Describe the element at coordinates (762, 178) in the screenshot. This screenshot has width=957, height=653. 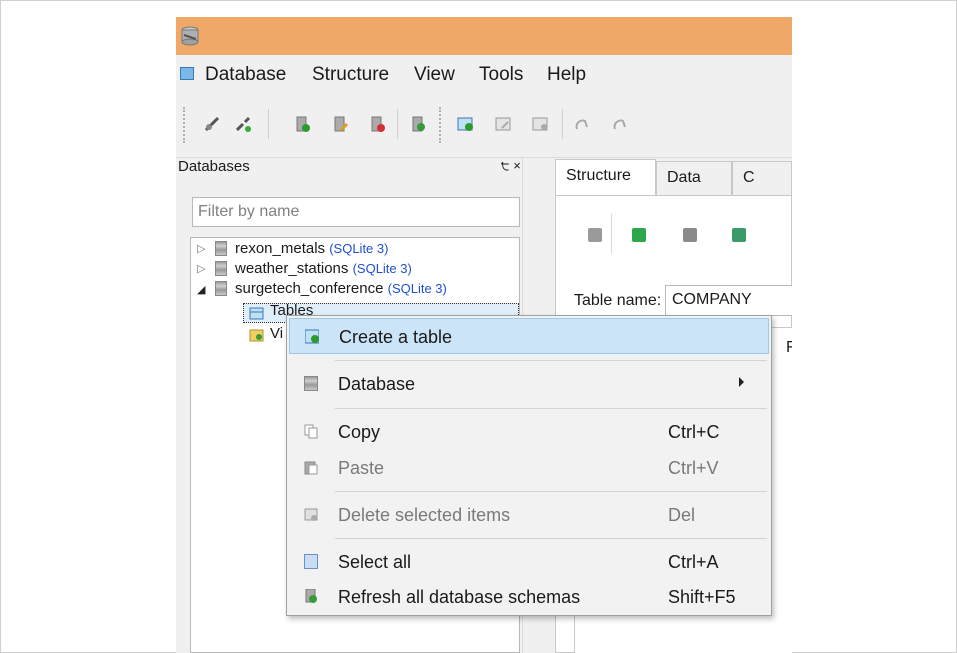
I see `tab-partial: C` at that location.